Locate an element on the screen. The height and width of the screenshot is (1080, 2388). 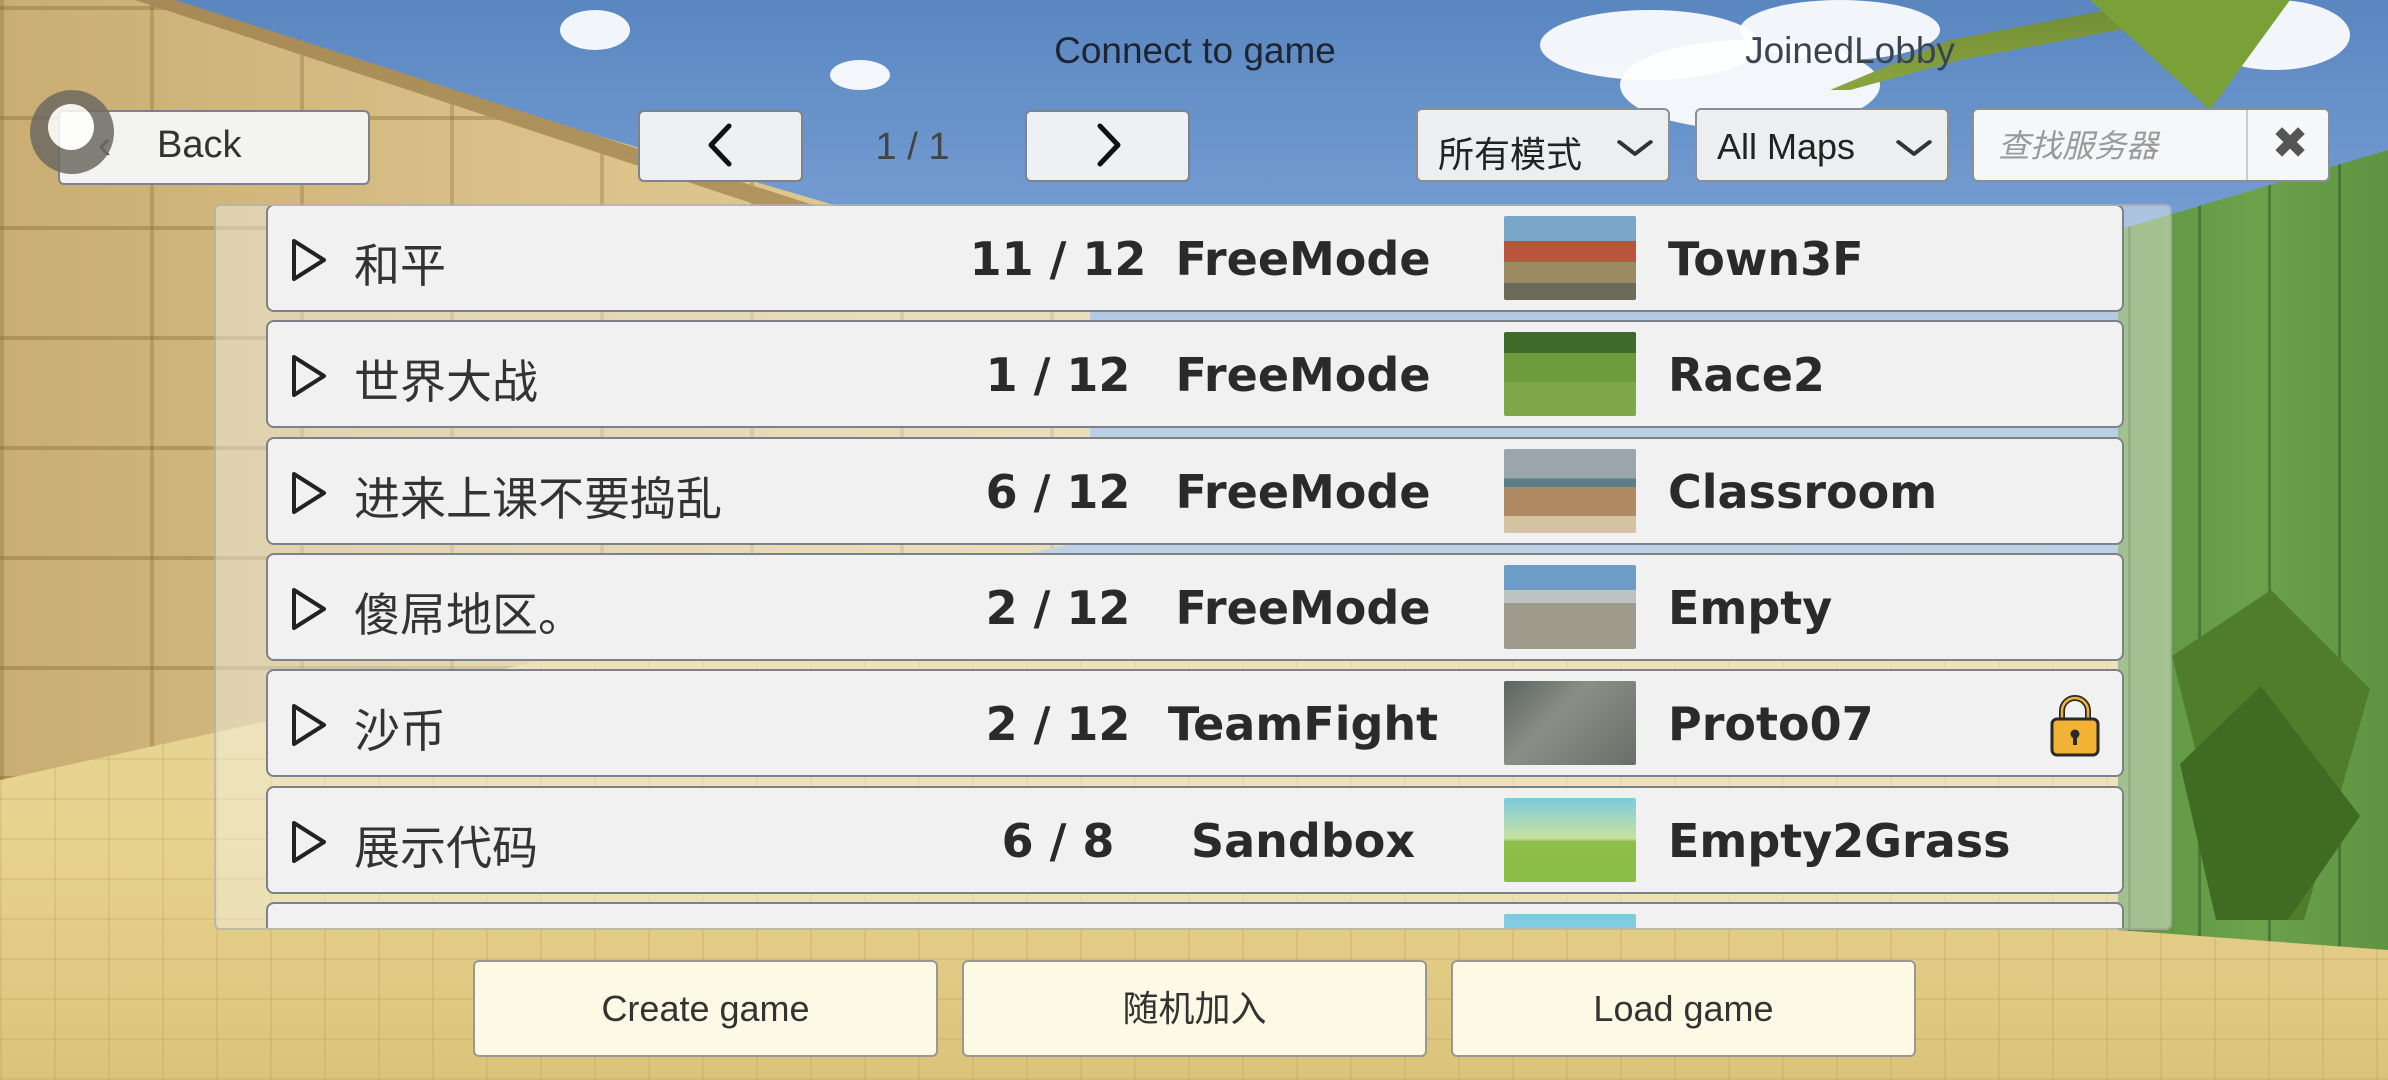
player-count: 11 / 12 is located at coordinates (1058, 259).